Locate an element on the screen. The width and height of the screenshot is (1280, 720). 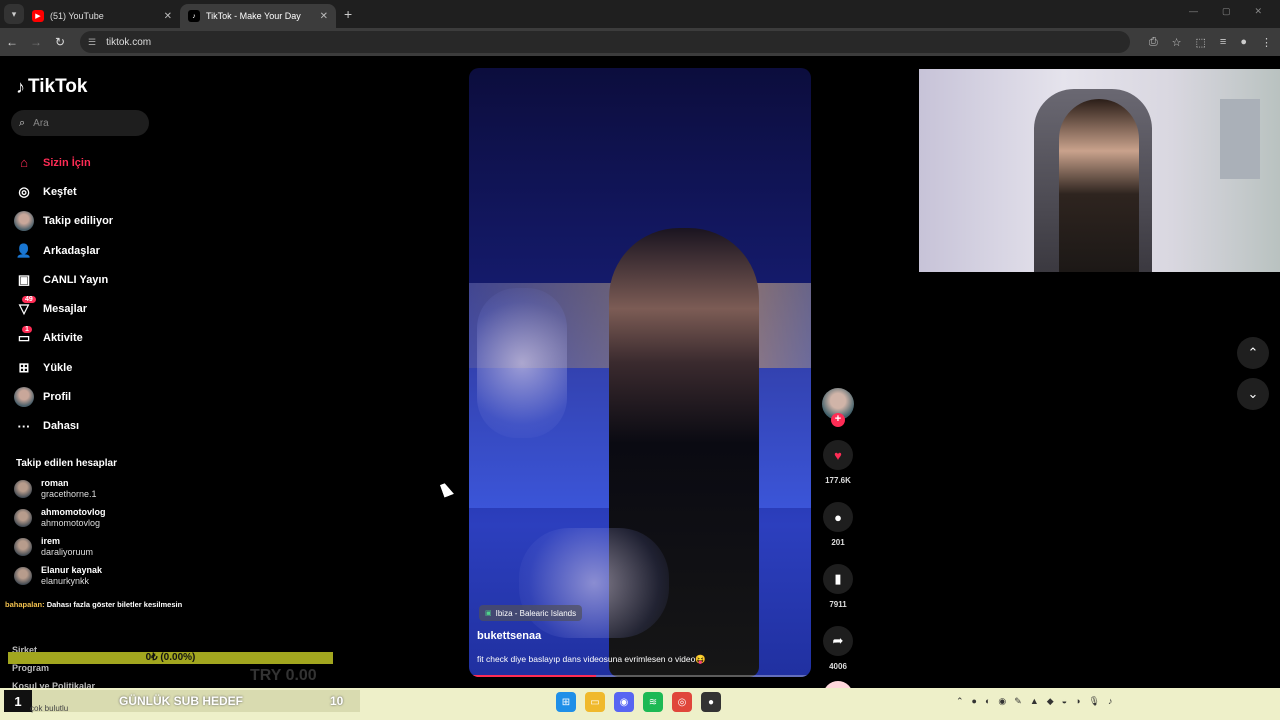
following-account: irem daraliyoruum is located at coordinates (60, 546).